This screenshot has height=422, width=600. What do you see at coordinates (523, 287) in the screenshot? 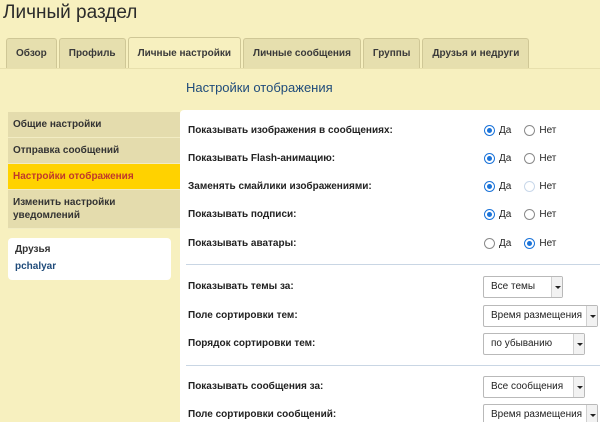
I see `topic-days-select: Все темы` at bounding box center [523, 287].